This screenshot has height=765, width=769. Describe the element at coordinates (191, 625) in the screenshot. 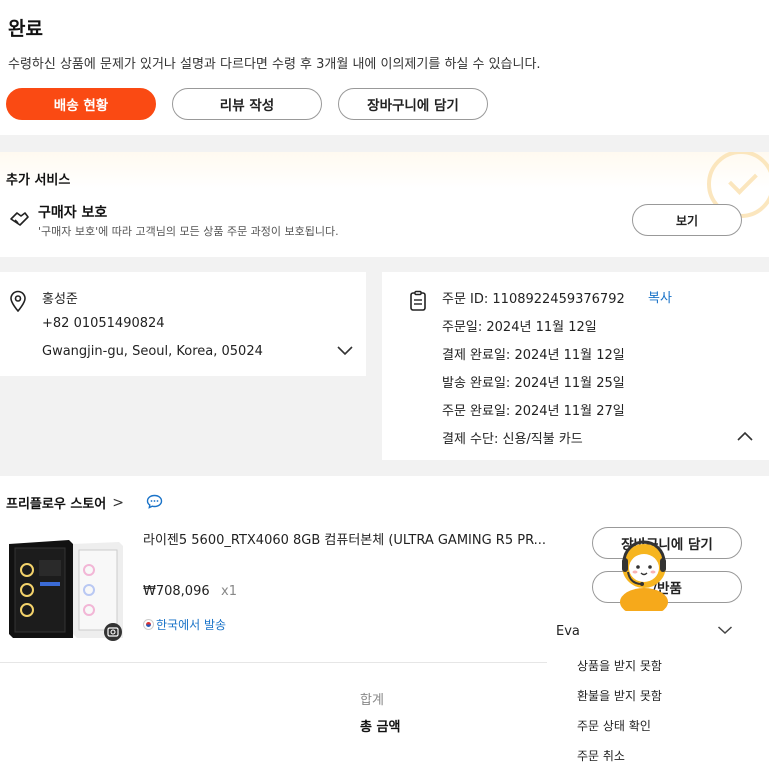

I see `ship-from-text: 한국에서 발송` at that location.